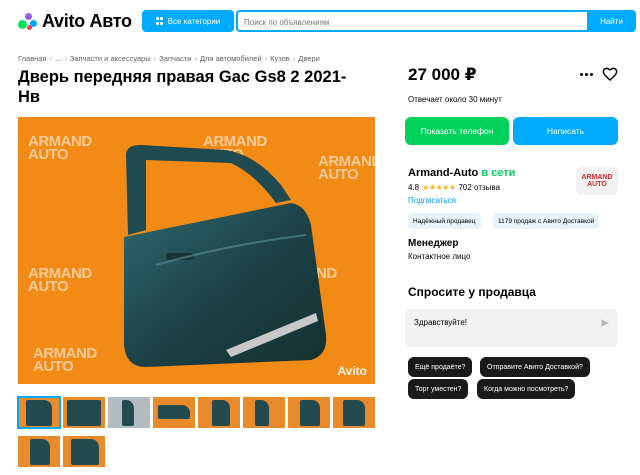  Describe the element at coordinates (309, 58) in the screenshot. I see `breadcrumb-item: Двери` at that location.